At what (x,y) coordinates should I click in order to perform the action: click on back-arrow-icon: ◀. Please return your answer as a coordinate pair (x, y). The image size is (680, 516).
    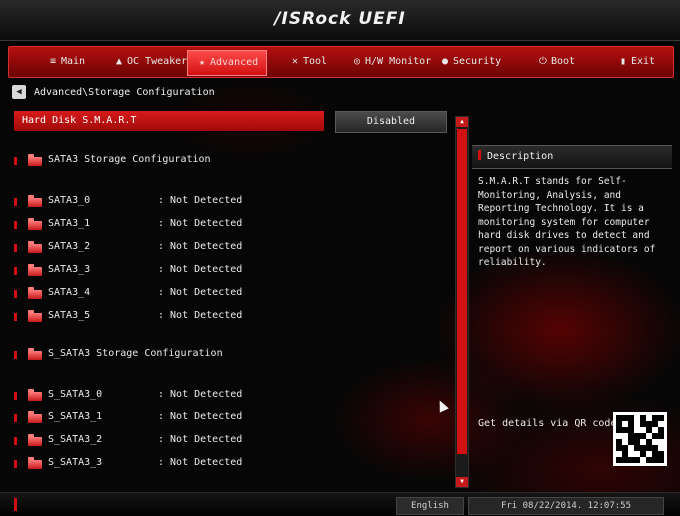
    Looking at the image, I should click on (19, 92).